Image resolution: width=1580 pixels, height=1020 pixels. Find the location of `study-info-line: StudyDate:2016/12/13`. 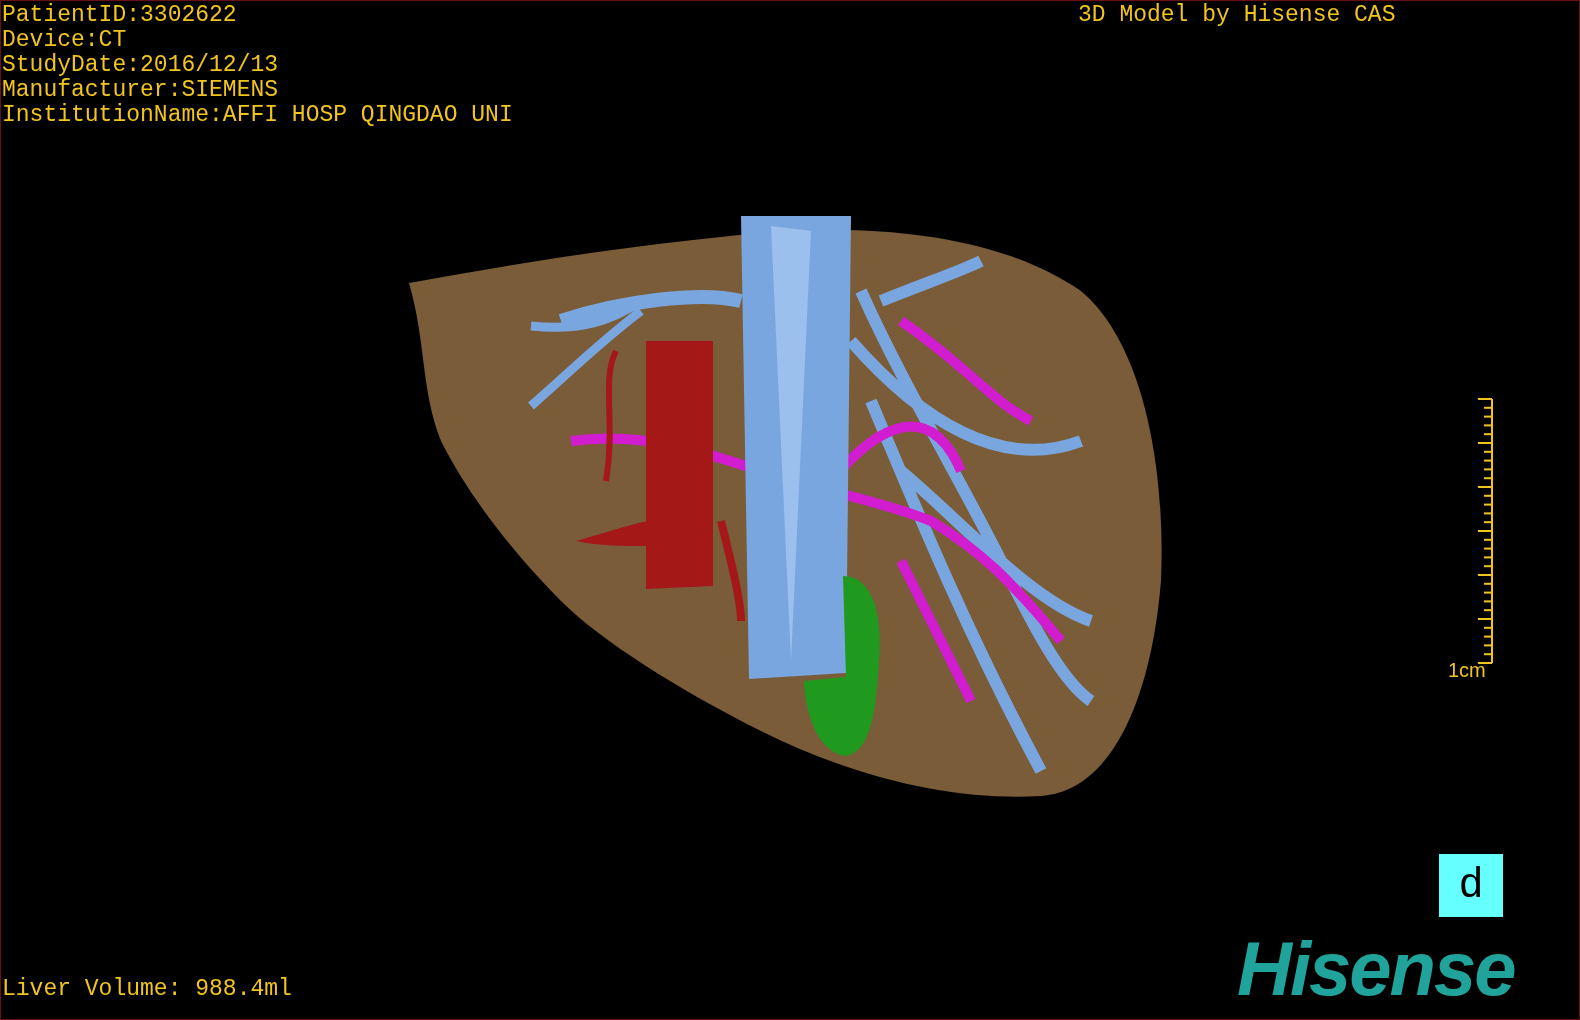

study-info-line: StudyDate:2016/12/13 is located at coordinates (141, 65).